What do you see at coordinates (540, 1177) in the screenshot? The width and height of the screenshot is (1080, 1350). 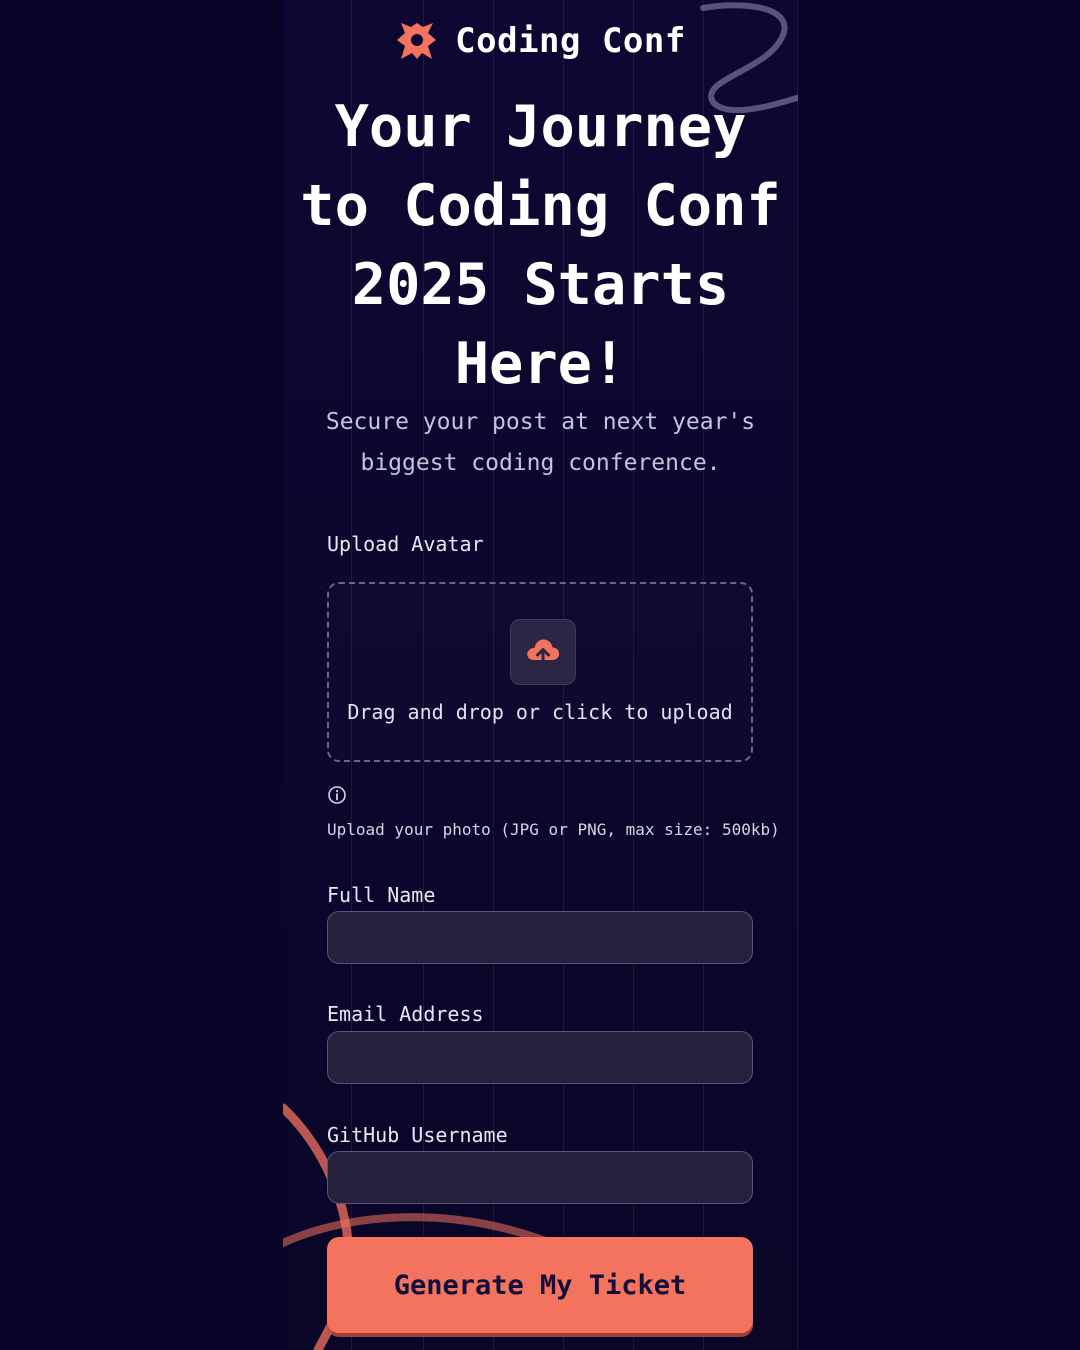 I see `github-username-input` at bounding box center [540, 1177].